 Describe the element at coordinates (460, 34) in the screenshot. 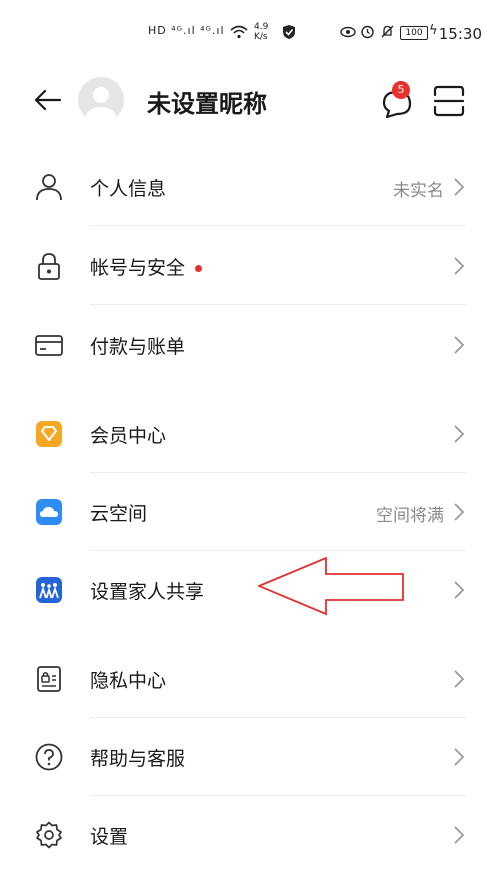

I see `clock: 15:30` at that location.